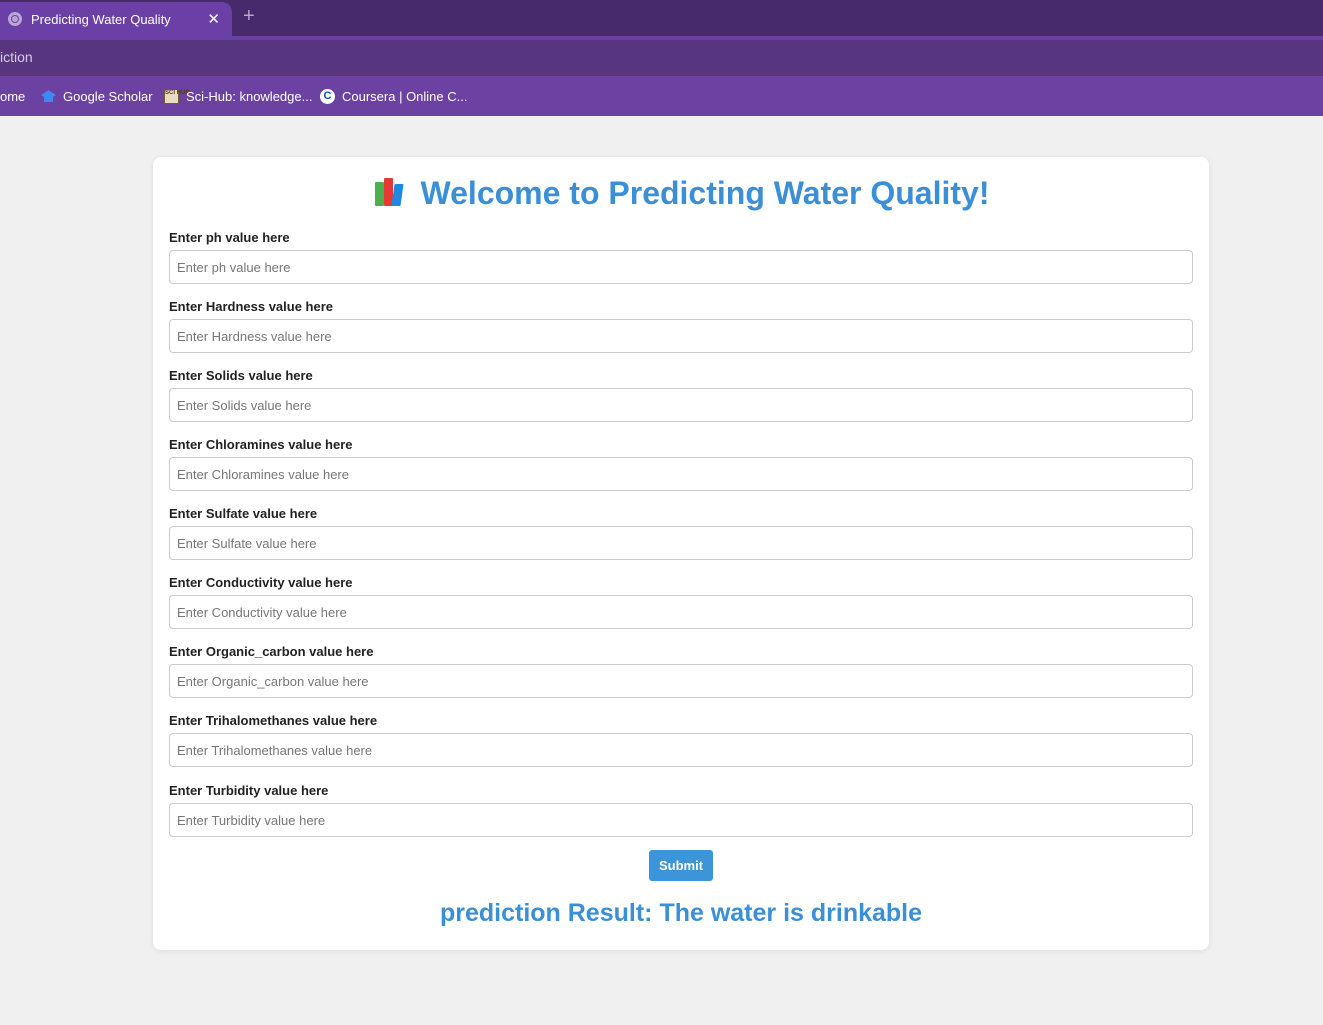 The height and width of the screenshot is (1025, 1323). I want to click on bookmark-home: ome, so click(12, 96).